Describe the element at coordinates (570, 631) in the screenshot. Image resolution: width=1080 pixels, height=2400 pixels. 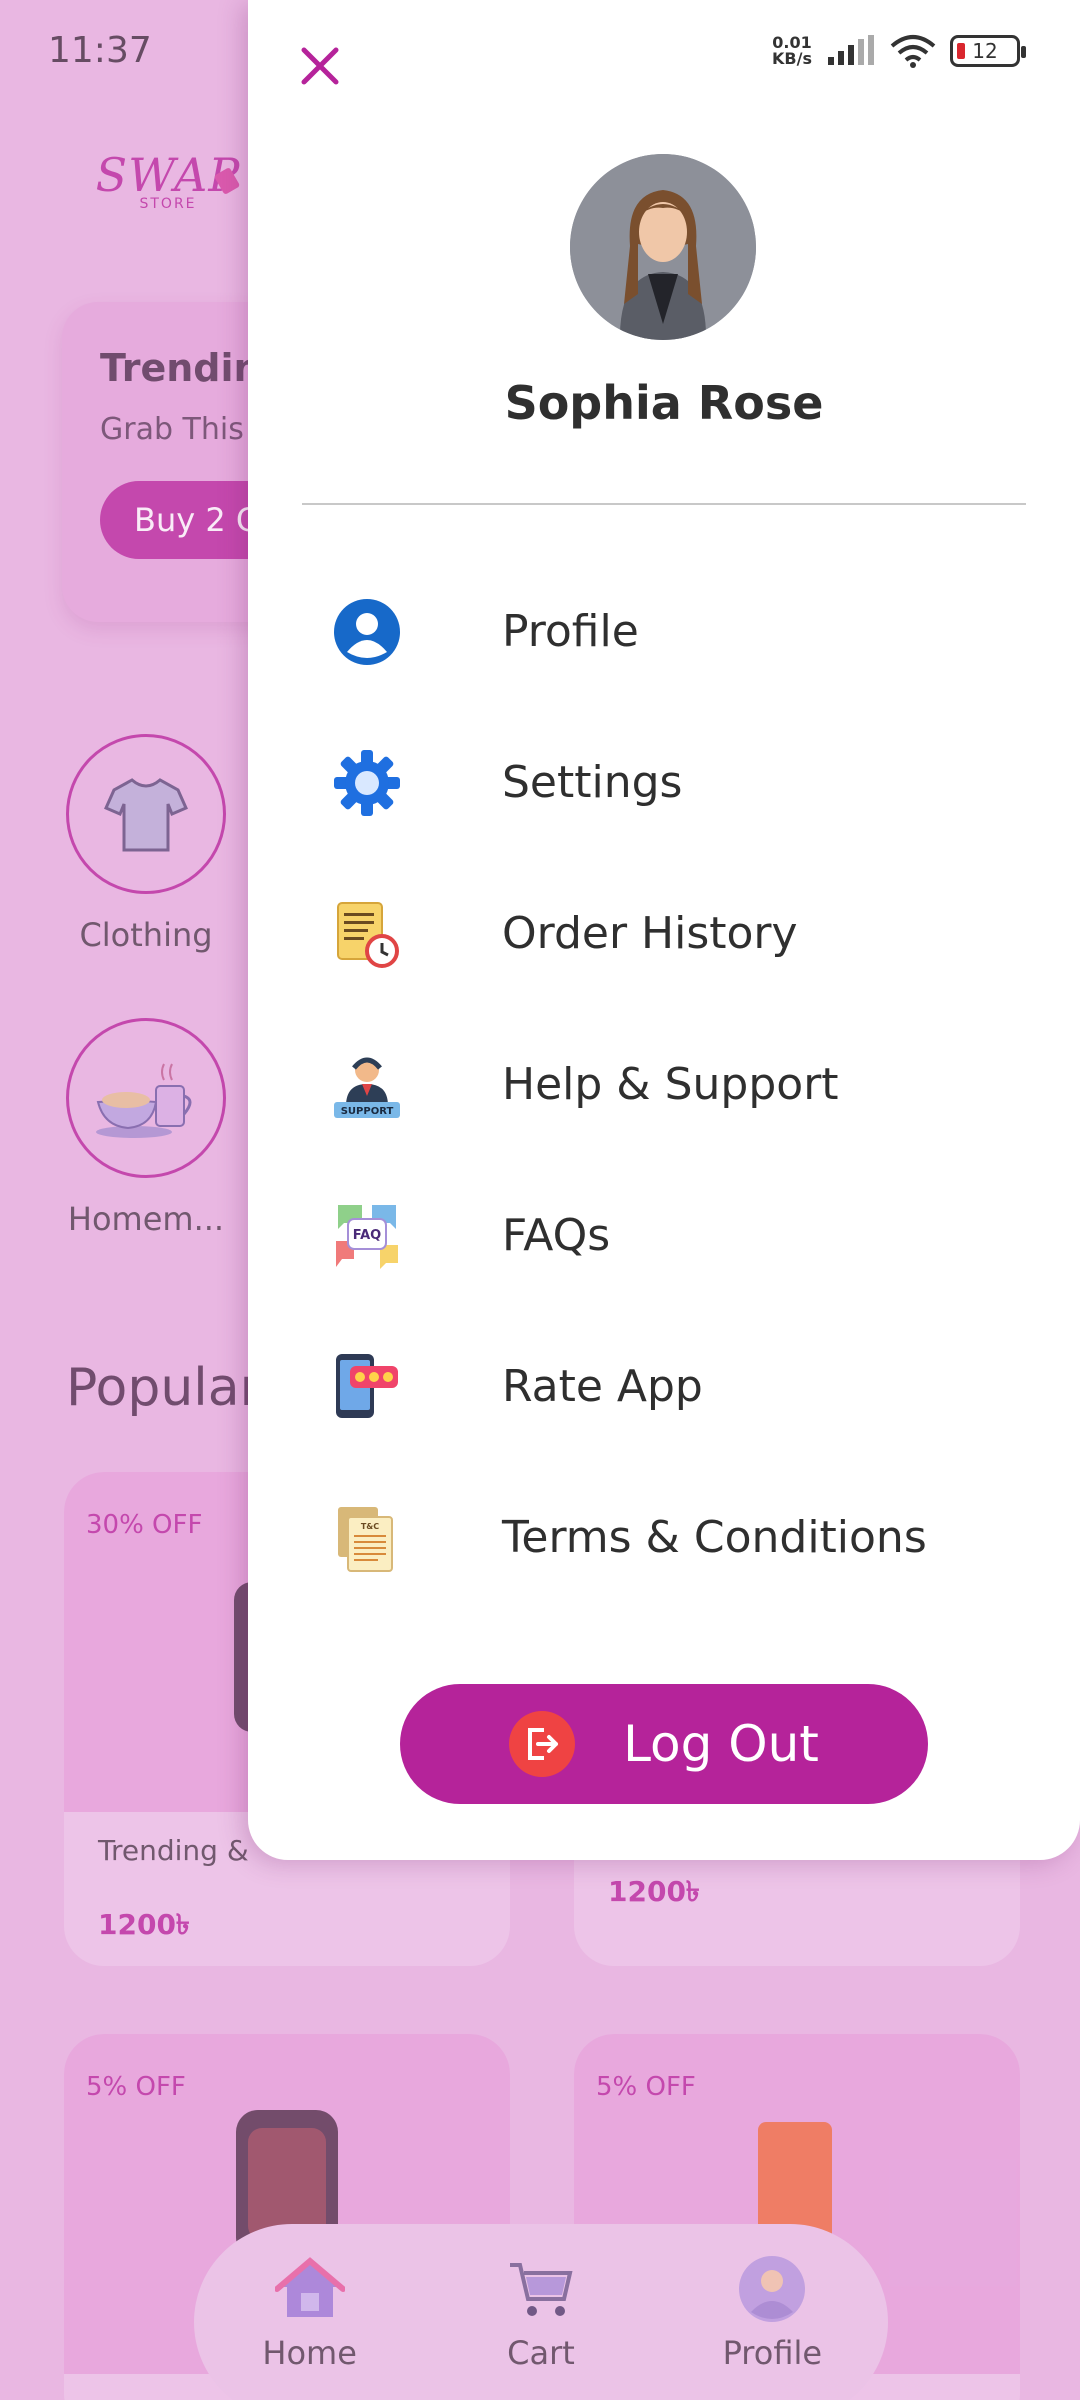
I see `menu-label: Profile` at that location.